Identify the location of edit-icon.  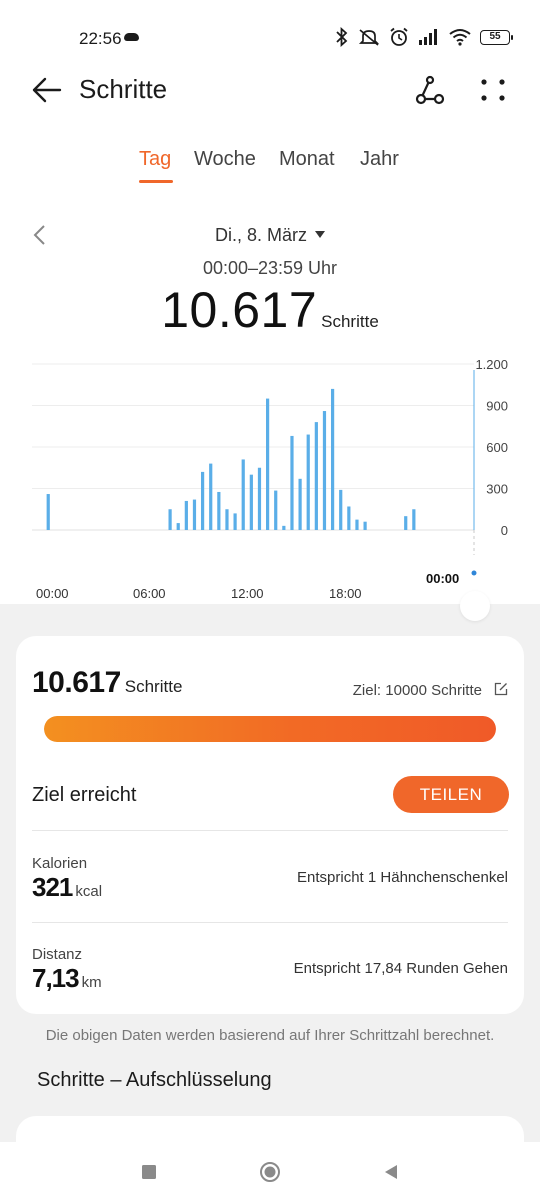
(501, 689).